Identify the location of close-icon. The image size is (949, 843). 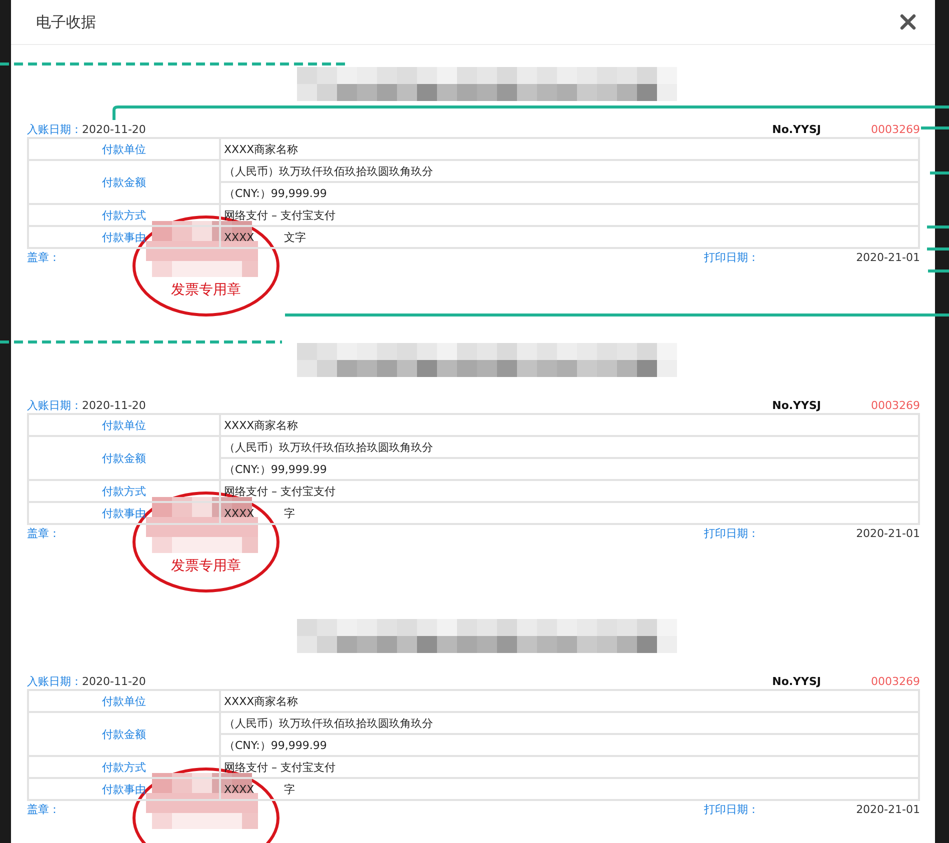
(908, 22).